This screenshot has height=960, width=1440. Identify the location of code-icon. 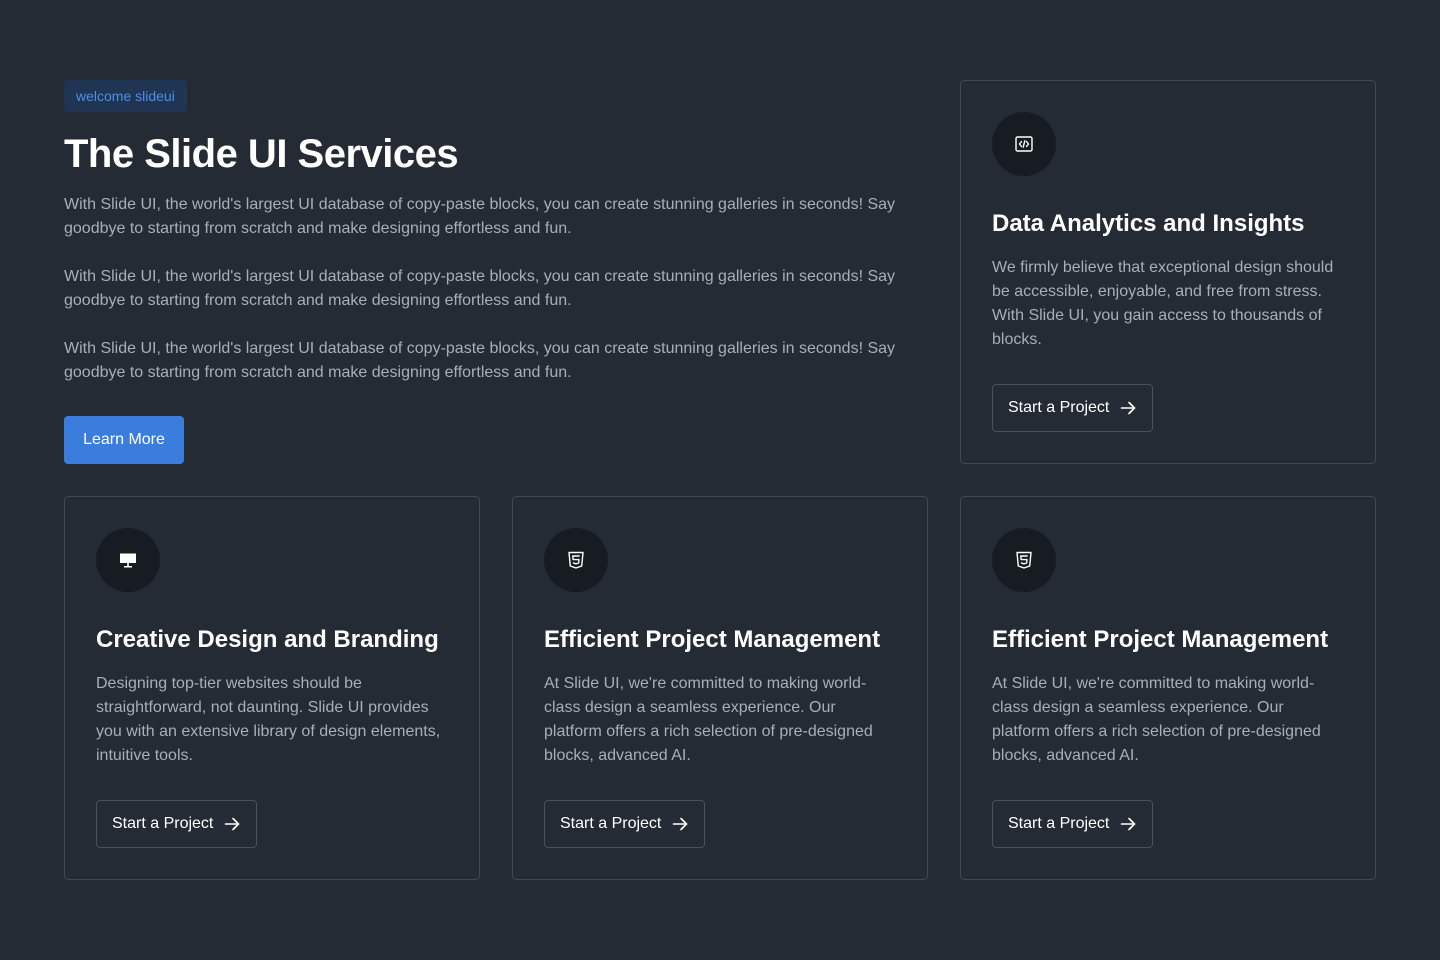
(1024, 144).